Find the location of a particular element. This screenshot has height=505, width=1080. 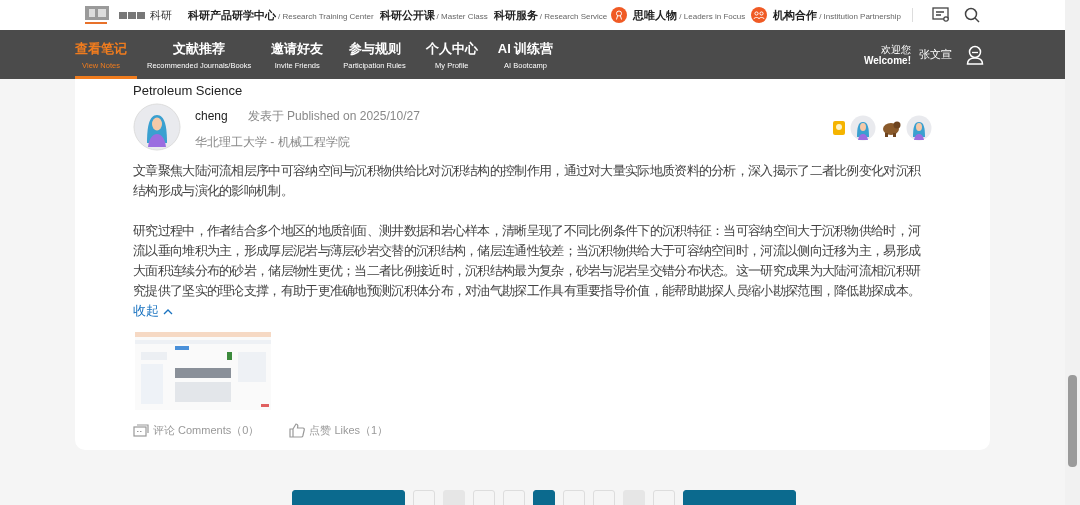

header-link: 科研服务 / Research Service is located at coordinates (550, 15).